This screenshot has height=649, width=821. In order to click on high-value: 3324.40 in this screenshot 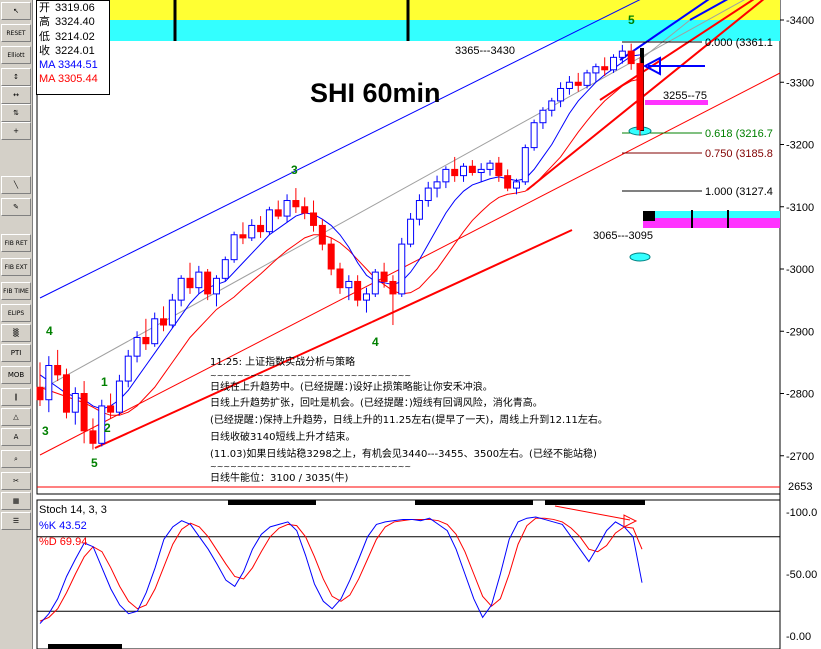, I will do `click(75, 22)`.